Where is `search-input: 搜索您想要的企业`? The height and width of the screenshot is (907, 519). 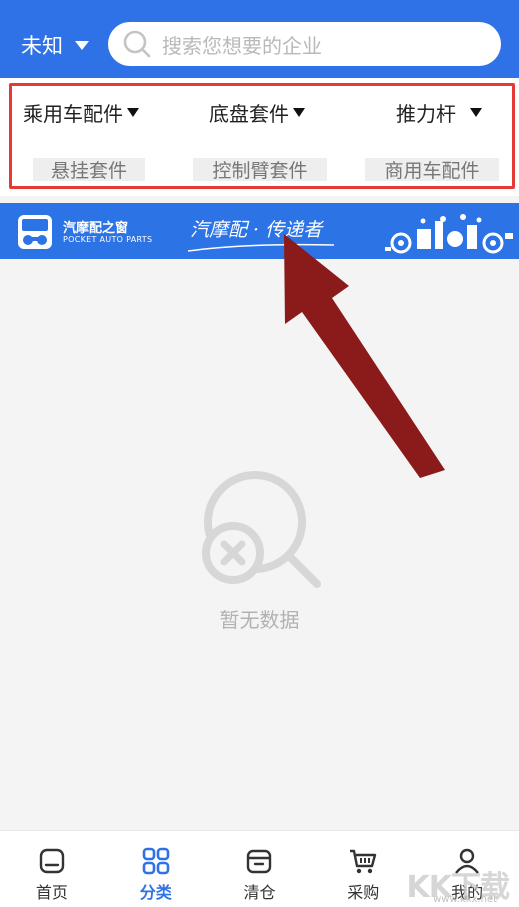 search-input: 搜索您想要的企业 is located at coordinates (304, 44).